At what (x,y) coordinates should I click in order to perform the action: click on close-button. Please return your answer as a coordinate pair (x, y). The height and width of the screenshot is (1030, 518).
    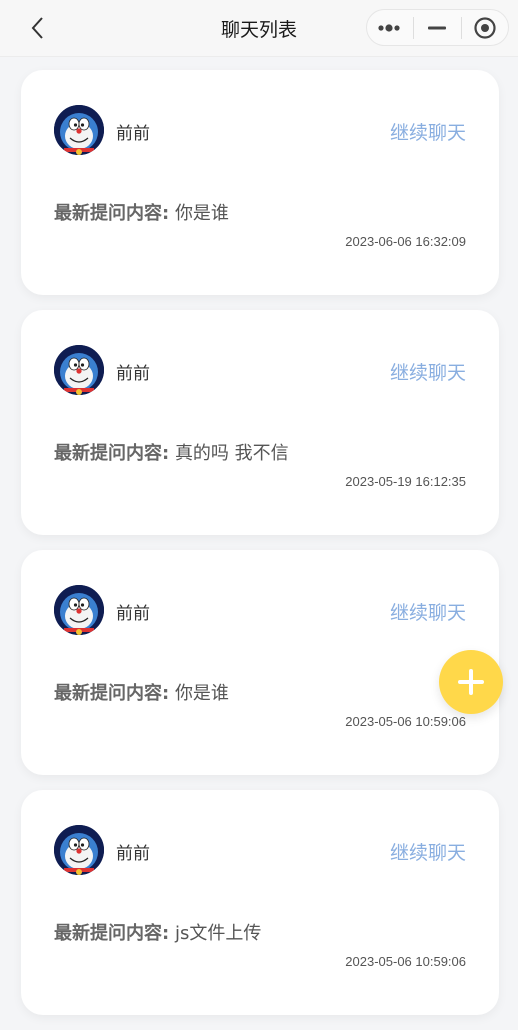
    Looking at the image, I should click on (485, 27).